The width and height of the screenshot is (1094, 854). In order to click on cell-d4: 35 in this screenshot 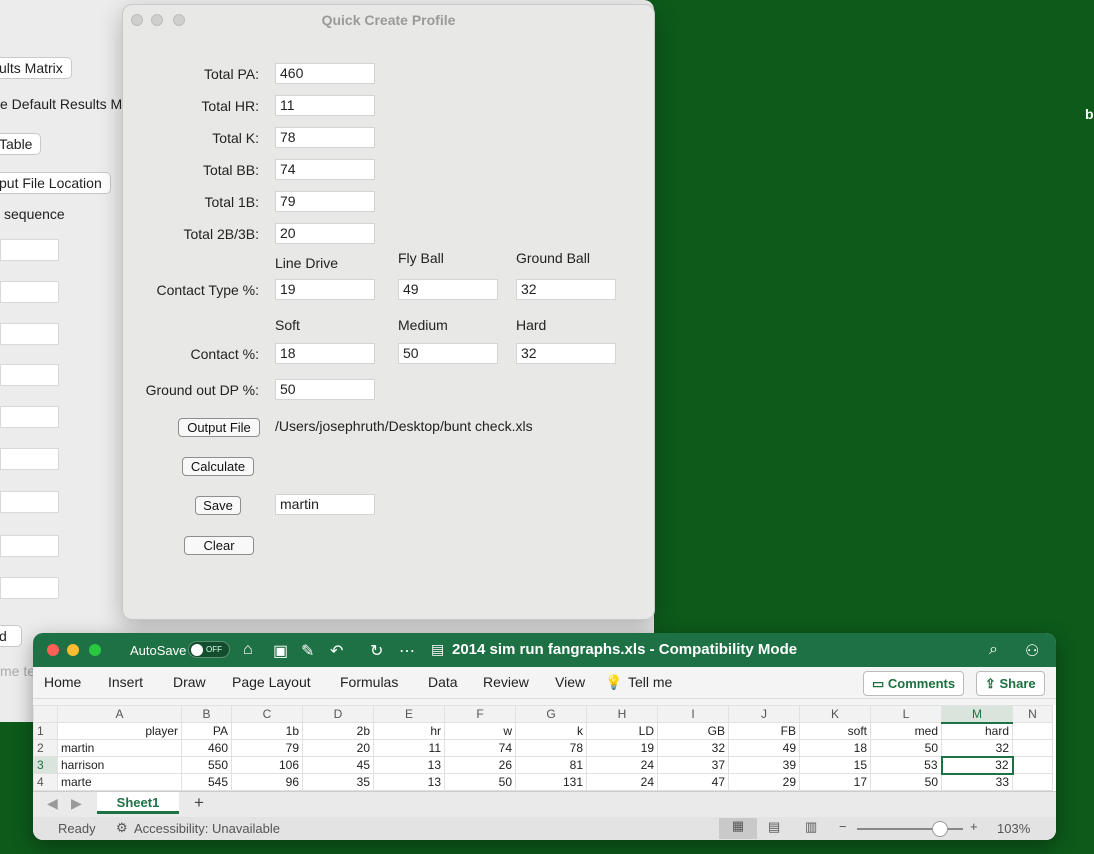, I will do `click(338, 782)`.